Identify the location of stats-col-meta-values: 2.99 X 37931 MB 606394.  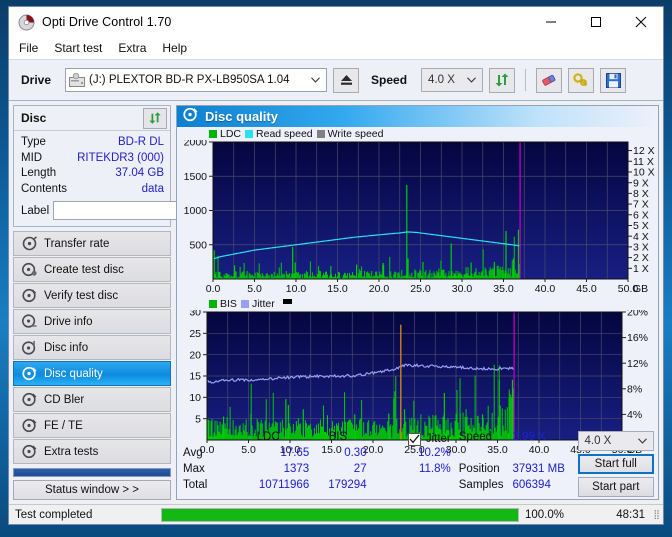
(542, 464).